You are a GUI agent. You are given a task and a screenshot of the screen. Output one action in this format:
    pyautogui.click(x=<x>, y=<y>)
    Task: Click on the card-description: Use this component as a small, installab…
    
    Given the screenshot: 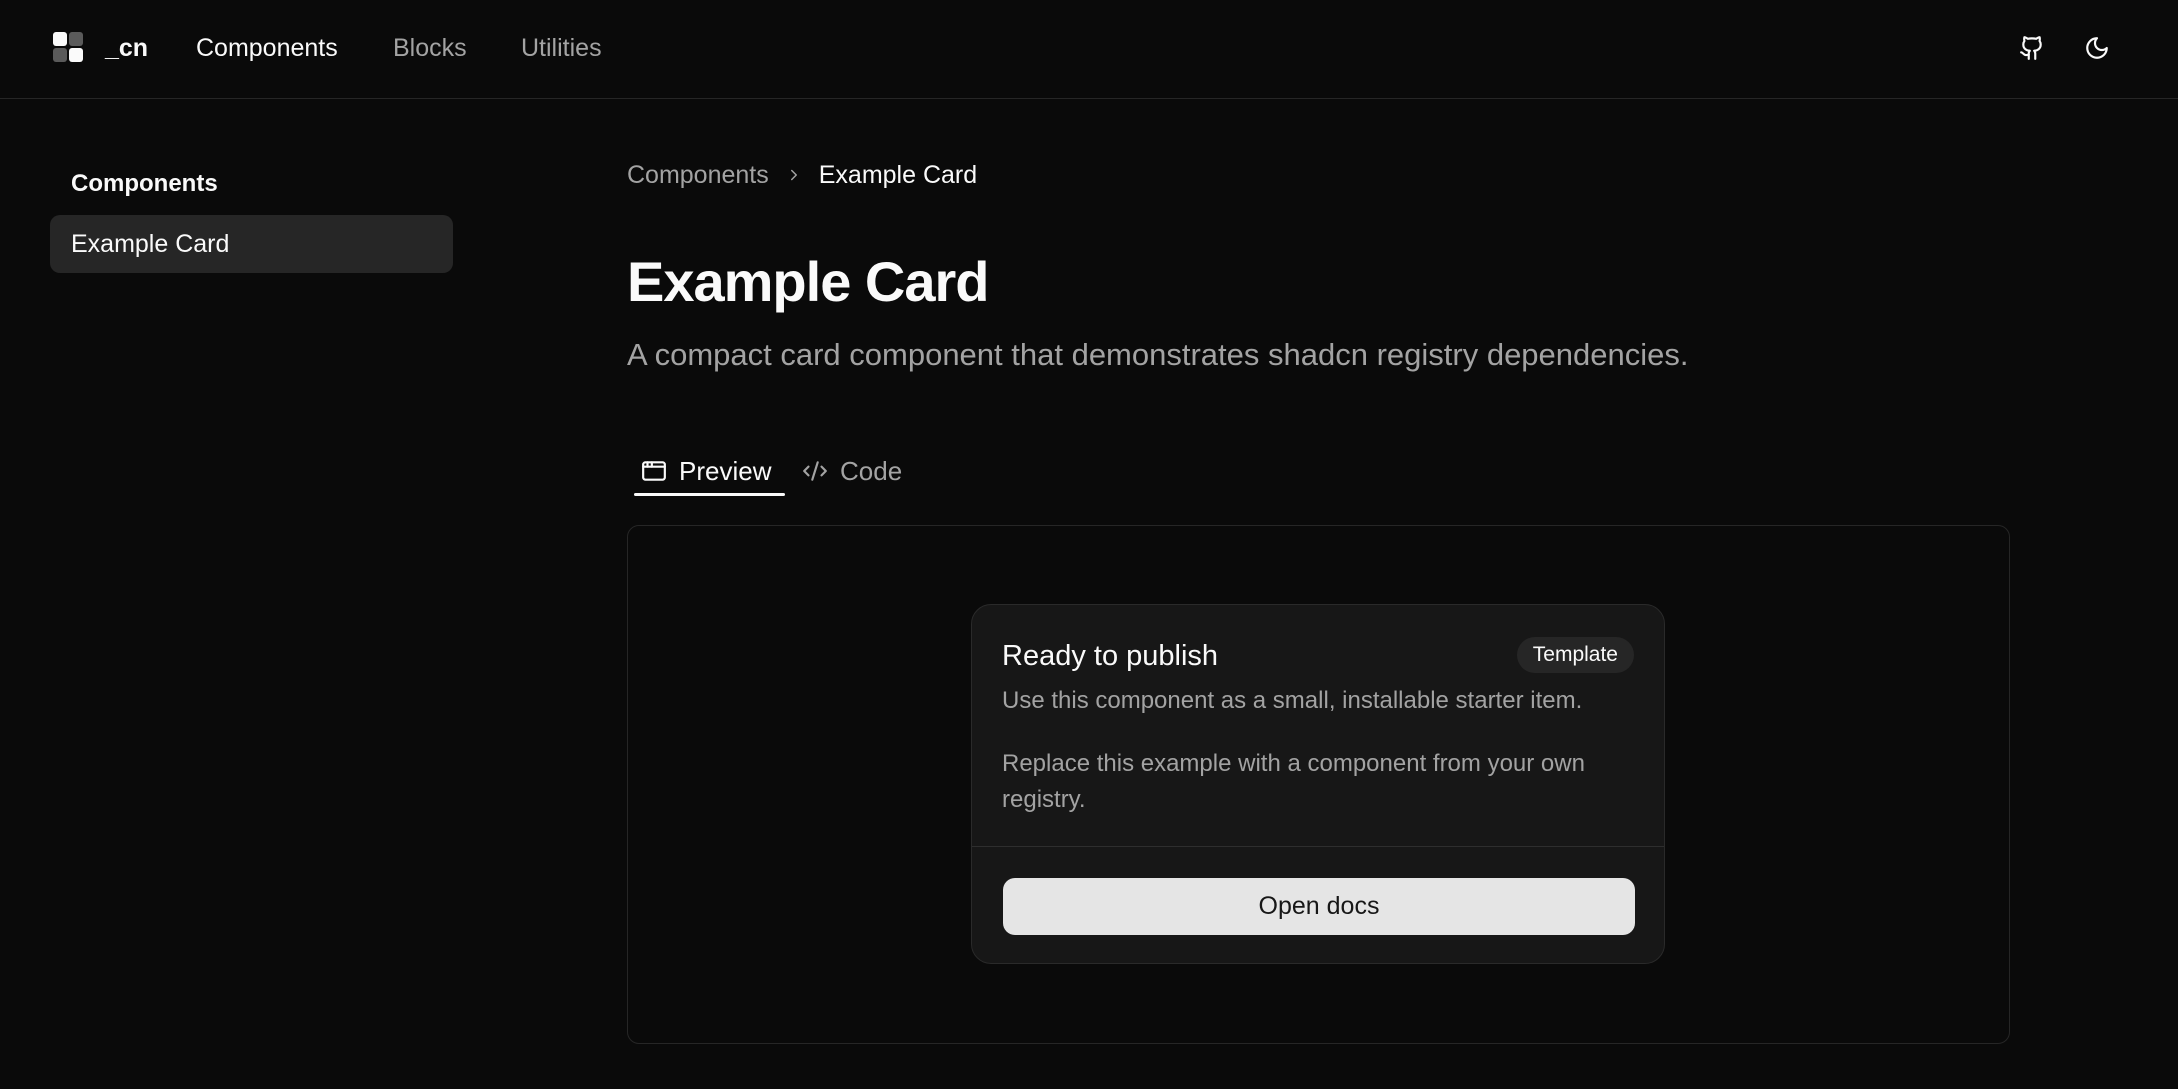 What is the action you would take?
    pyautogui.click(x=1292, y=700)
    